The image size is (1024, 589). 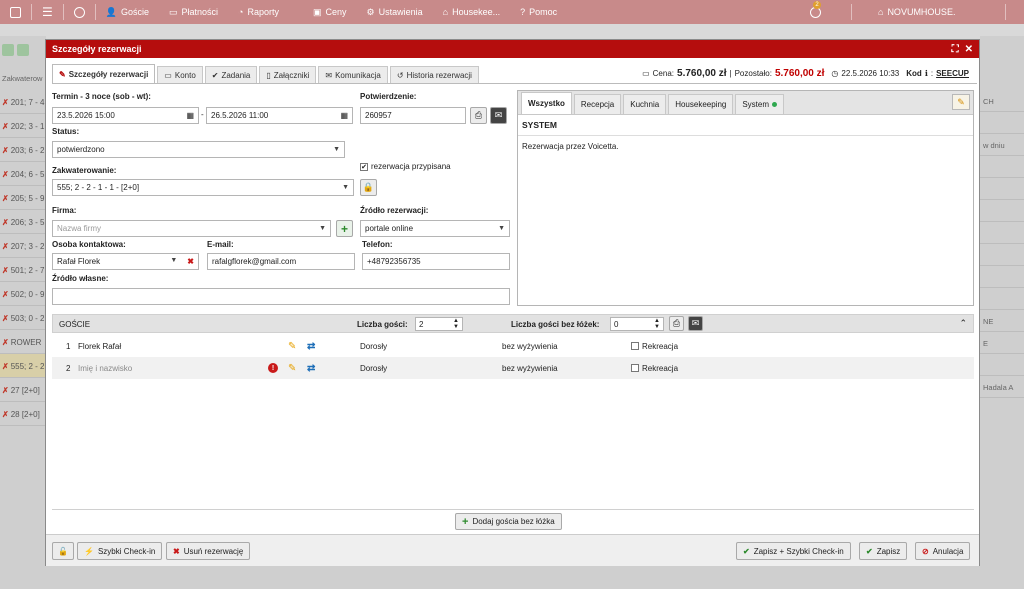 I want to click on lock-button: 🔒, so click(x=368, y=187).